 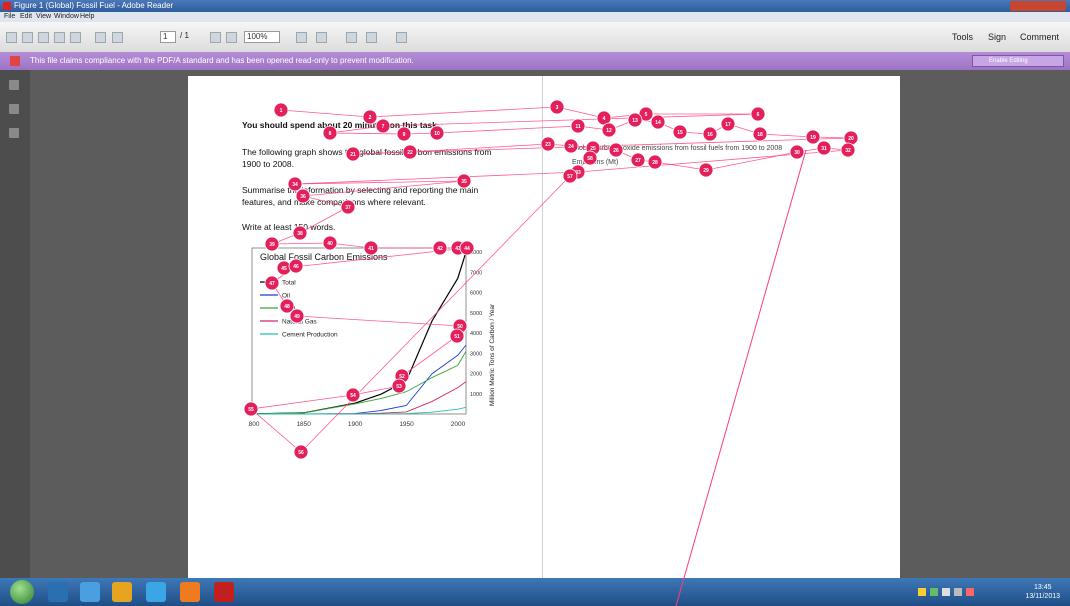 I want to click on gaze-fixation-number: 18, so click(x=760, y=135).